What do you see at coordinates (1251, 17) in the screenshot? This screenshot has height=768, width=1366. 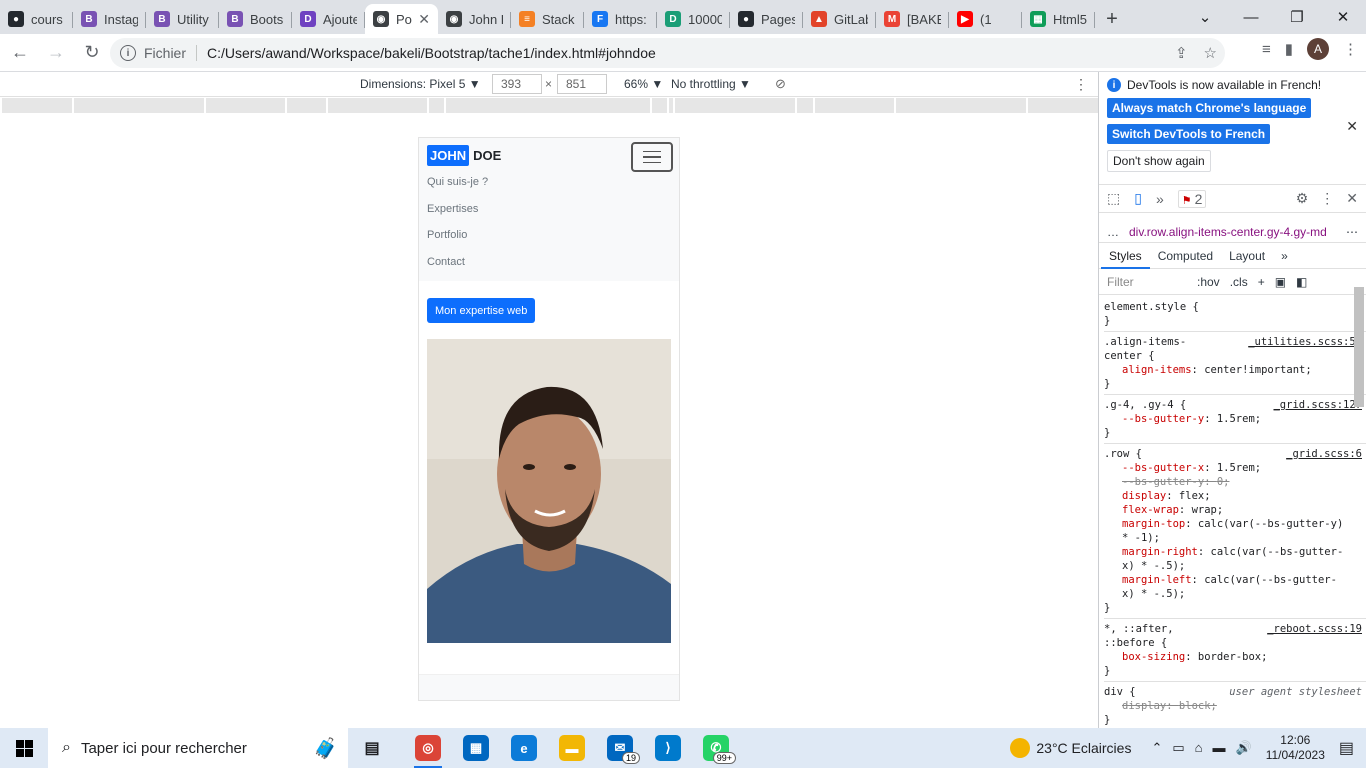 I see `minimize-button: —` at bounding box center [1251, 17].